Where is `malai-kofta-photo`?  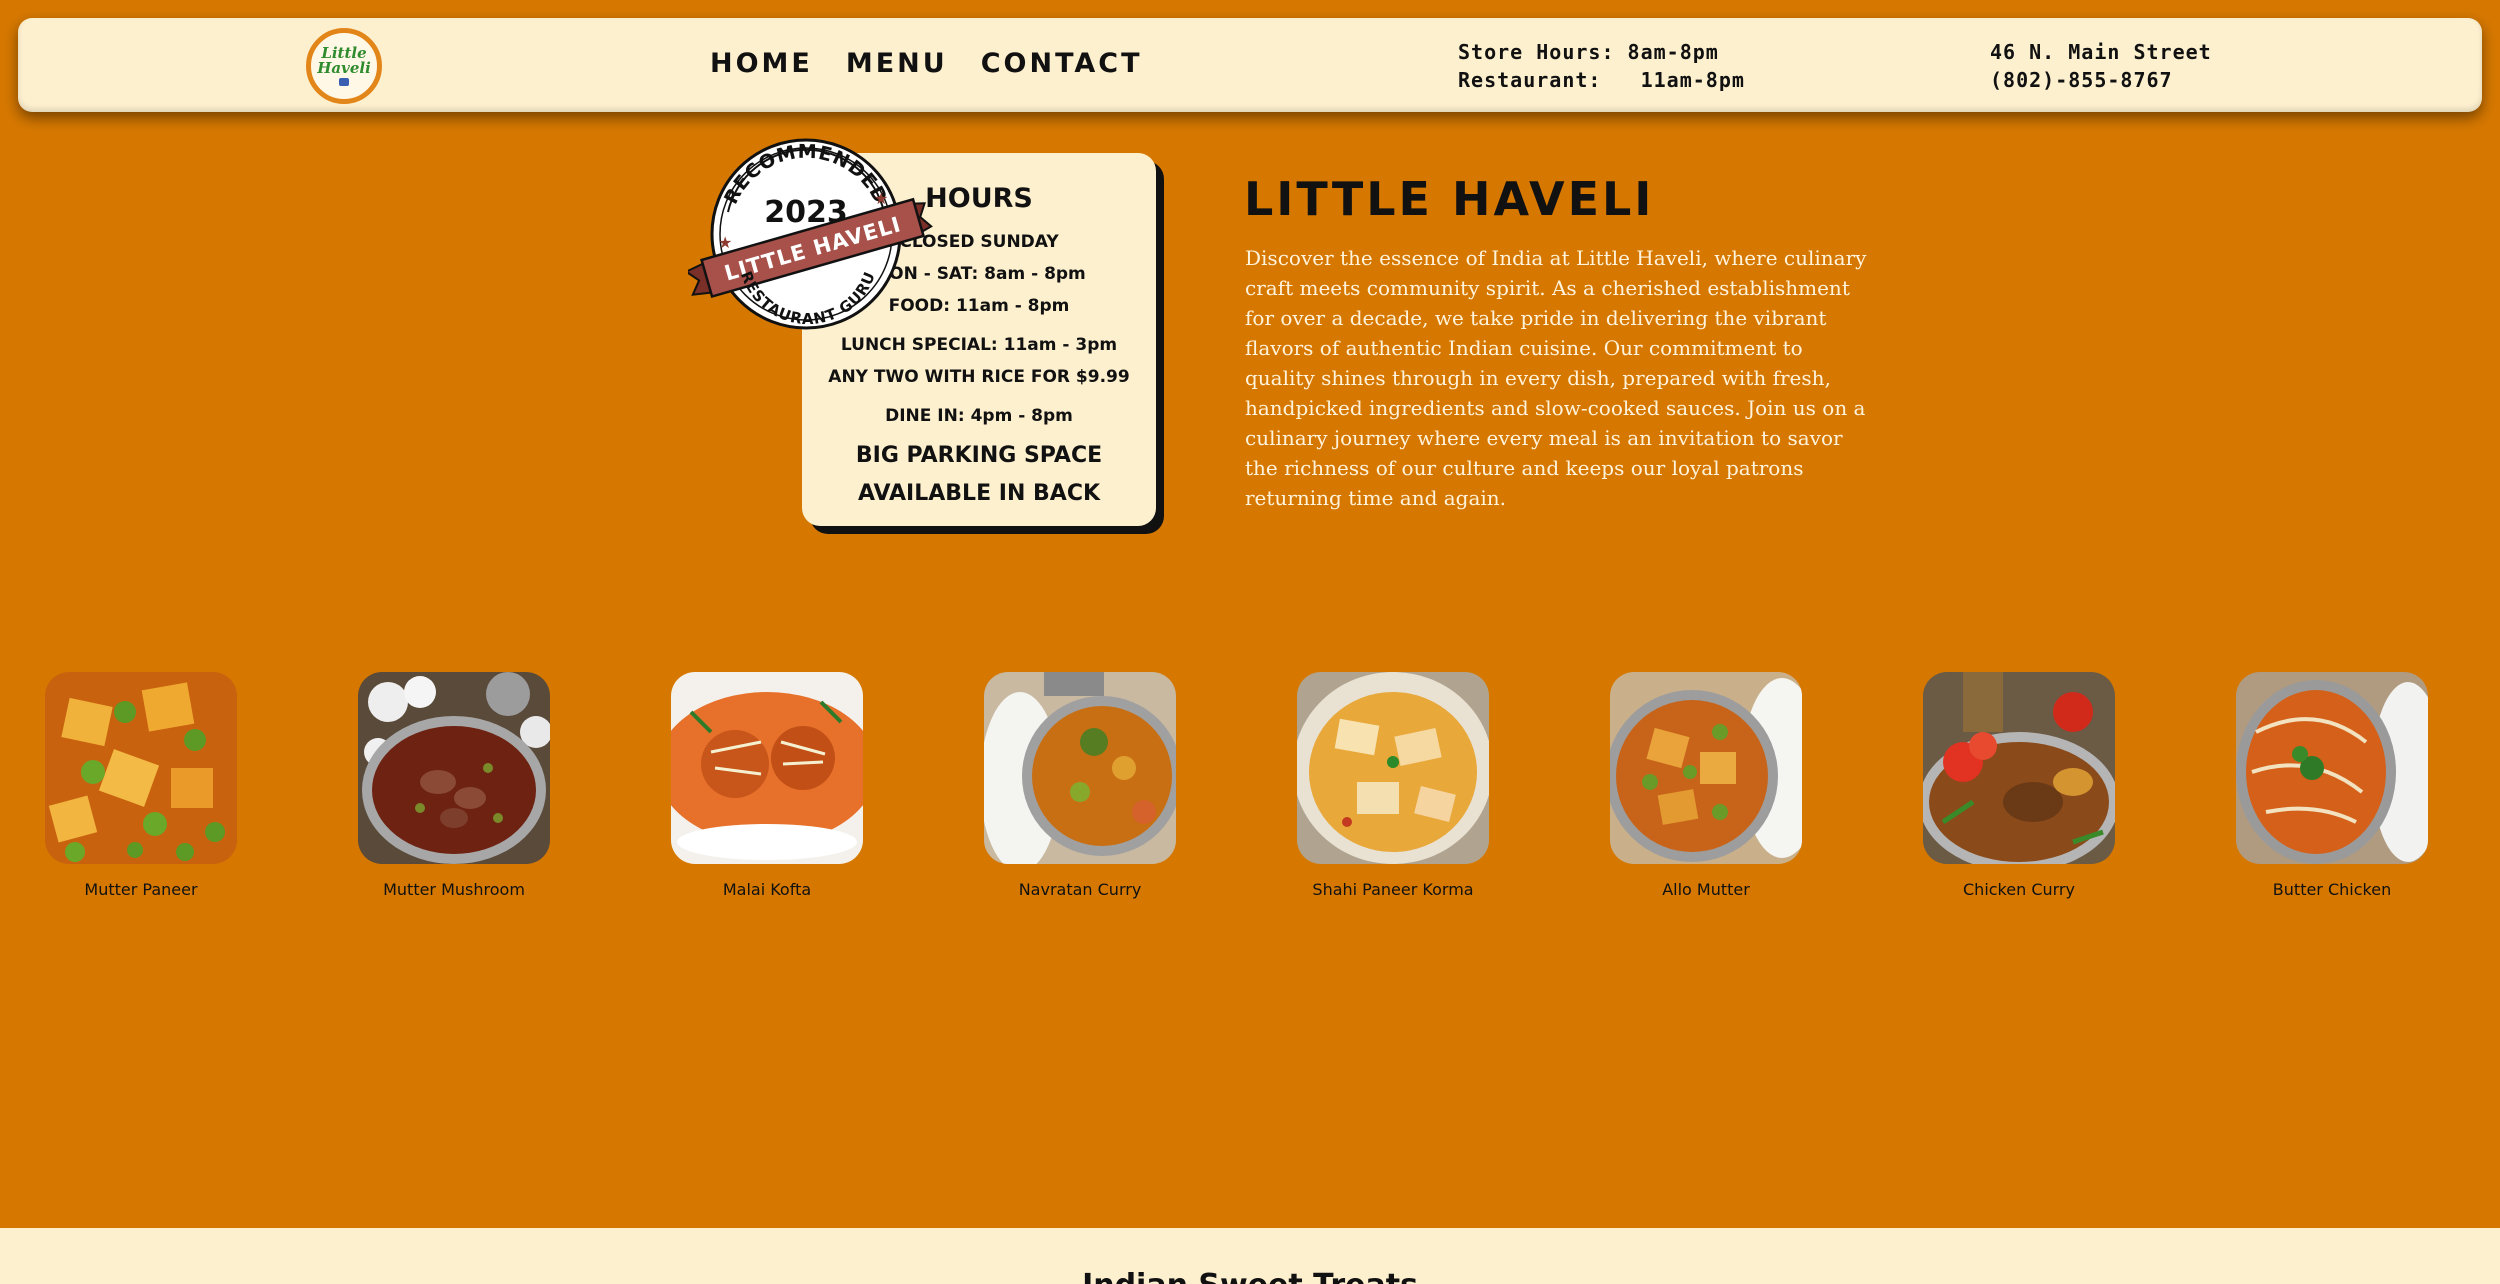
malai-kofta-photo is located at coordinates (767, 768).